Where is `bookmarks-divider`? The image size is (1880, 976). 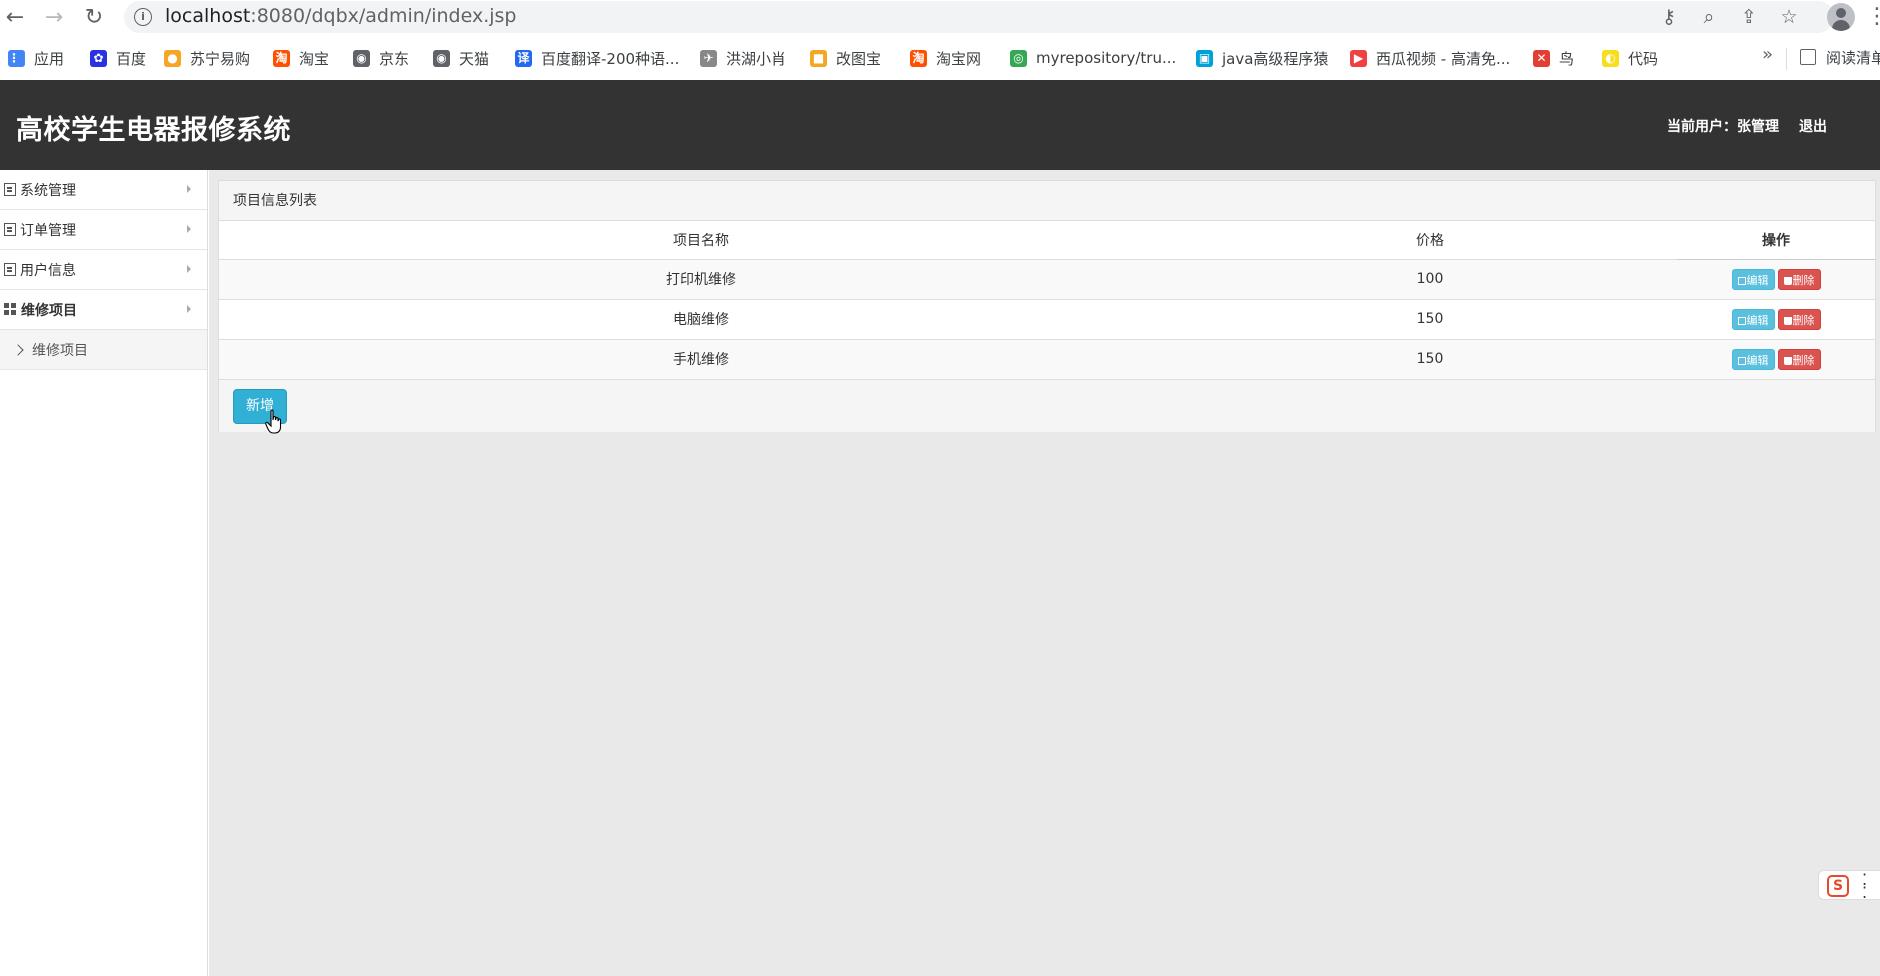
bookmarks-divider is located at coordinates (1786, 59).